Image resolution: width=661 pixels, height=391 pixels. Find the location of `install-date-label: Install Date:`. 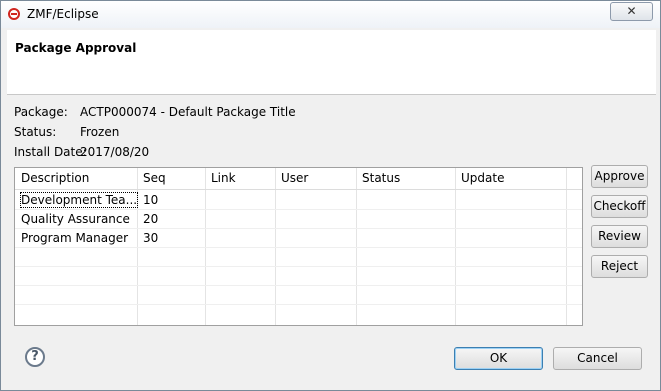

install-date-label: Install Date: is located at coordinates (50, 152).